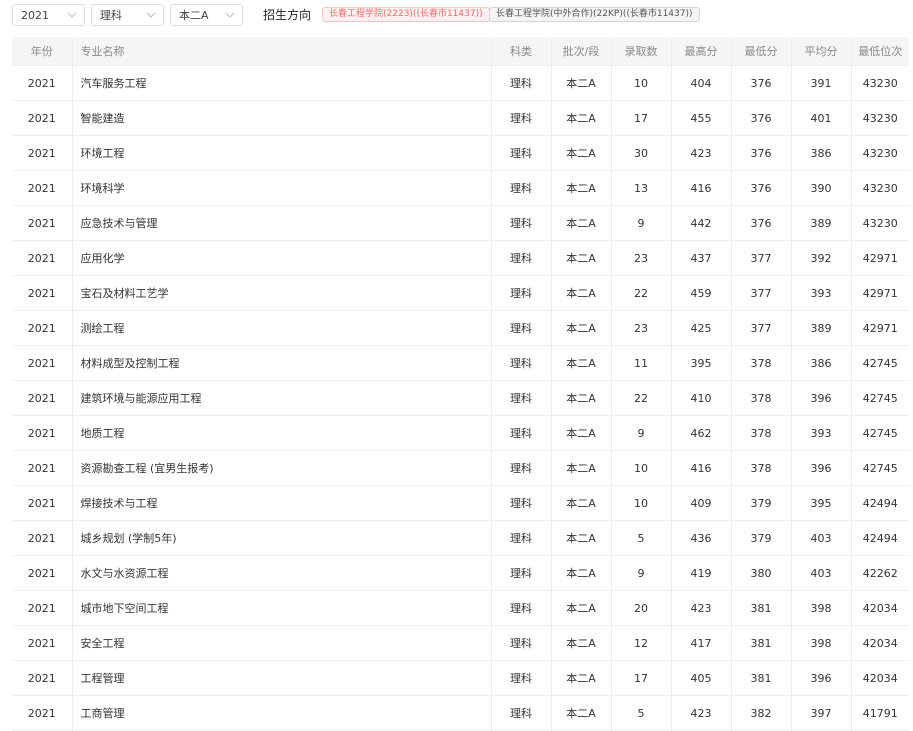  What do you see at coordinates (282, 713) in the screenshot?
I see `major-name-cell: 工商管理` at bounding box center [282, 713].